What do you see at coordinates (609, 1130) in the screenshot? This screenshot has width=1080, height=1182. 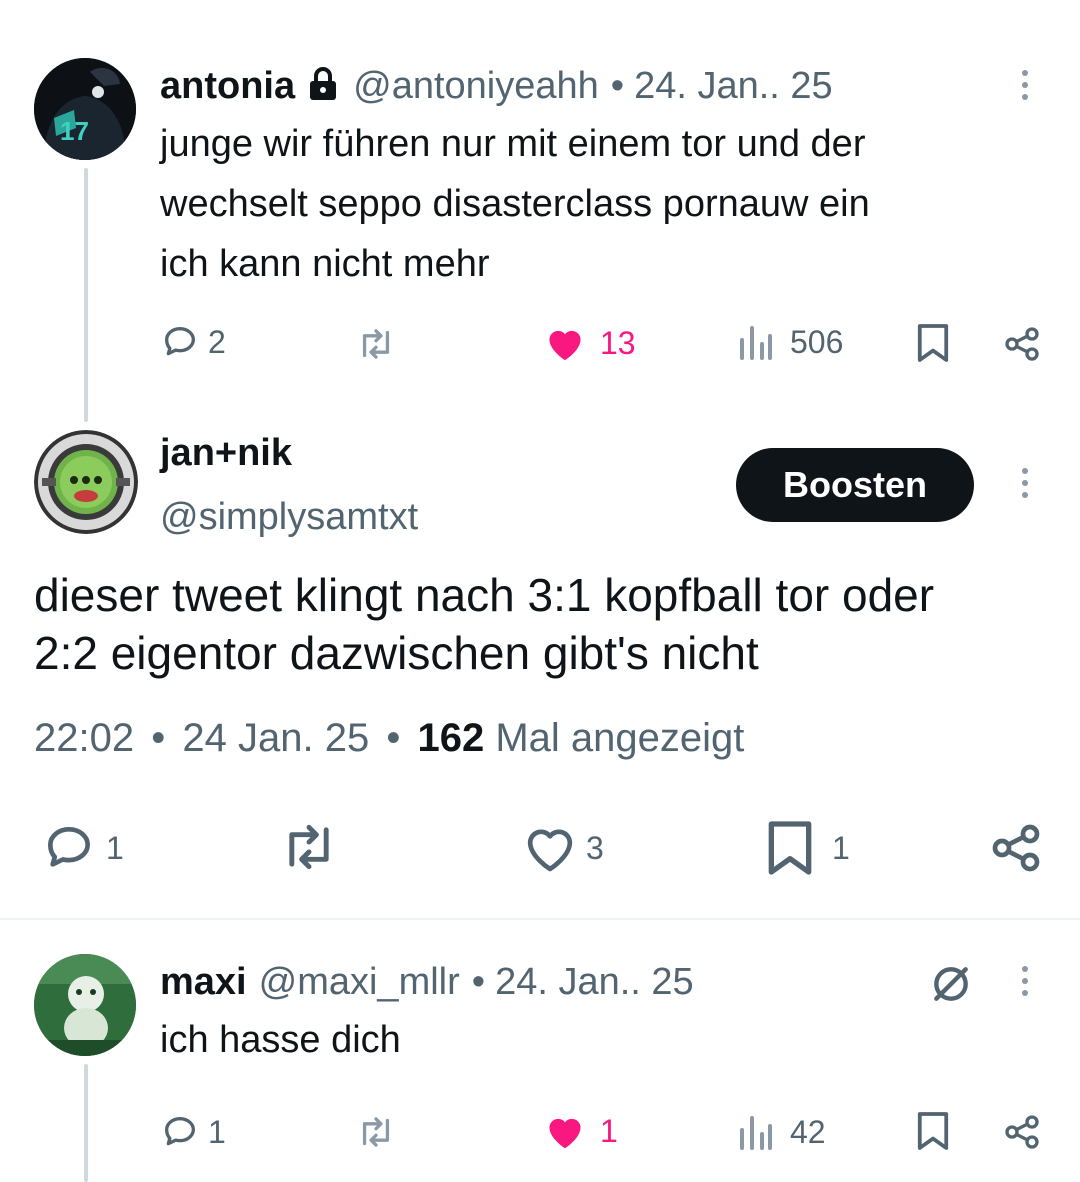 I see `like-count: 1` at bounding box center [609, 1130].